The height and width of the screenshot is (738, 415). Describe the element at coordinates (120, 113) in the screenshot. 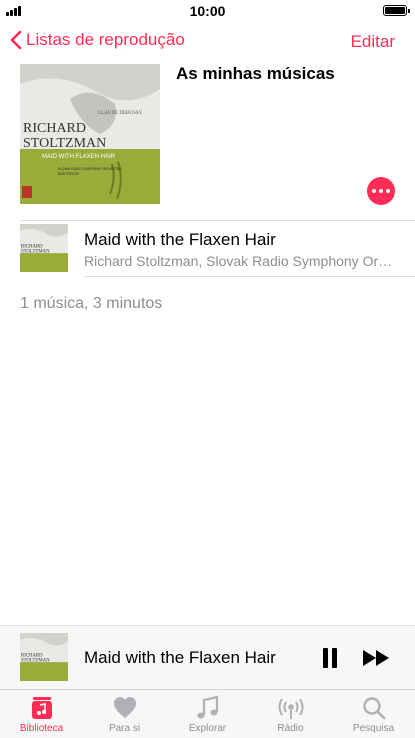

I see `artwork-composer: CLAUDE DEBUSSY` at that location.